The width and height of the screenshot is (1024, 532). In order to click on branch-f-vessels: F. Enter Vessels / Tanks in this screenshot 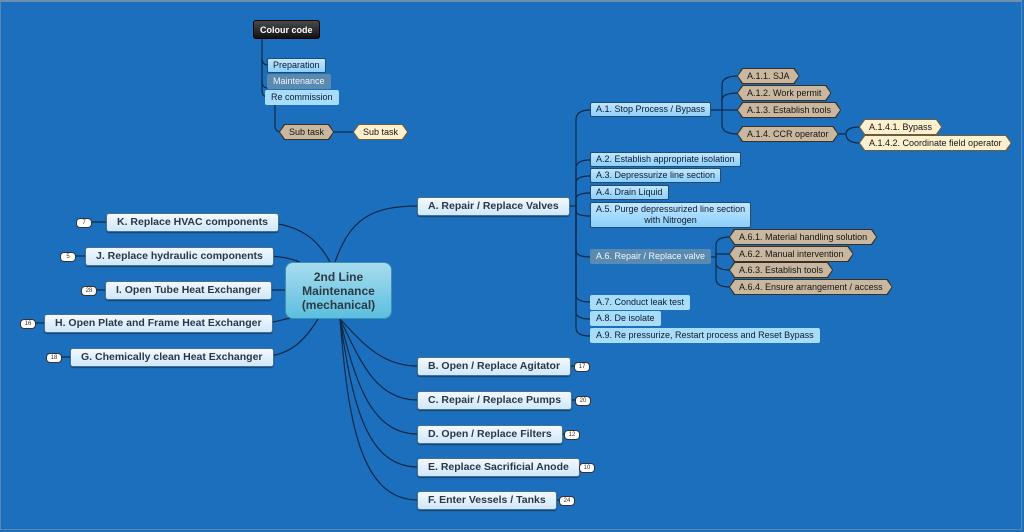, I will do `click(487, 500)`.